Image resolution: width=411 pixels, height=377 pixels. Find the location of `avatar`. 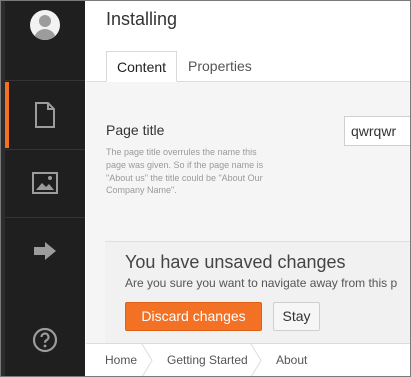

avatar is located at coordinates (45, 25).